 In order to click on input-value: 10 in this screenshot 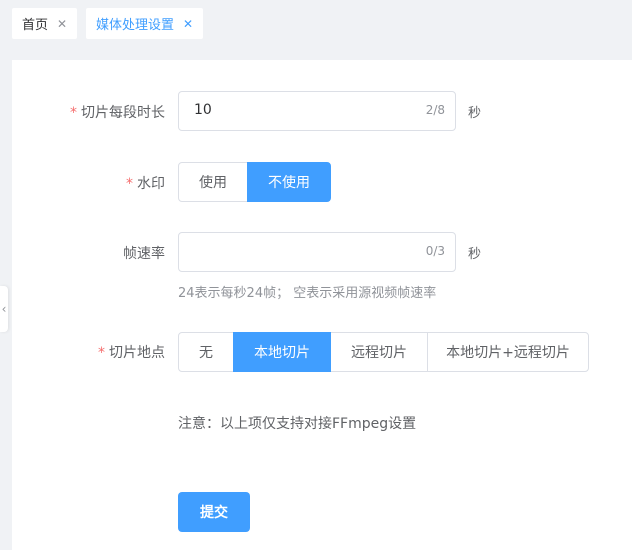, I will do `click(203, 110)`.